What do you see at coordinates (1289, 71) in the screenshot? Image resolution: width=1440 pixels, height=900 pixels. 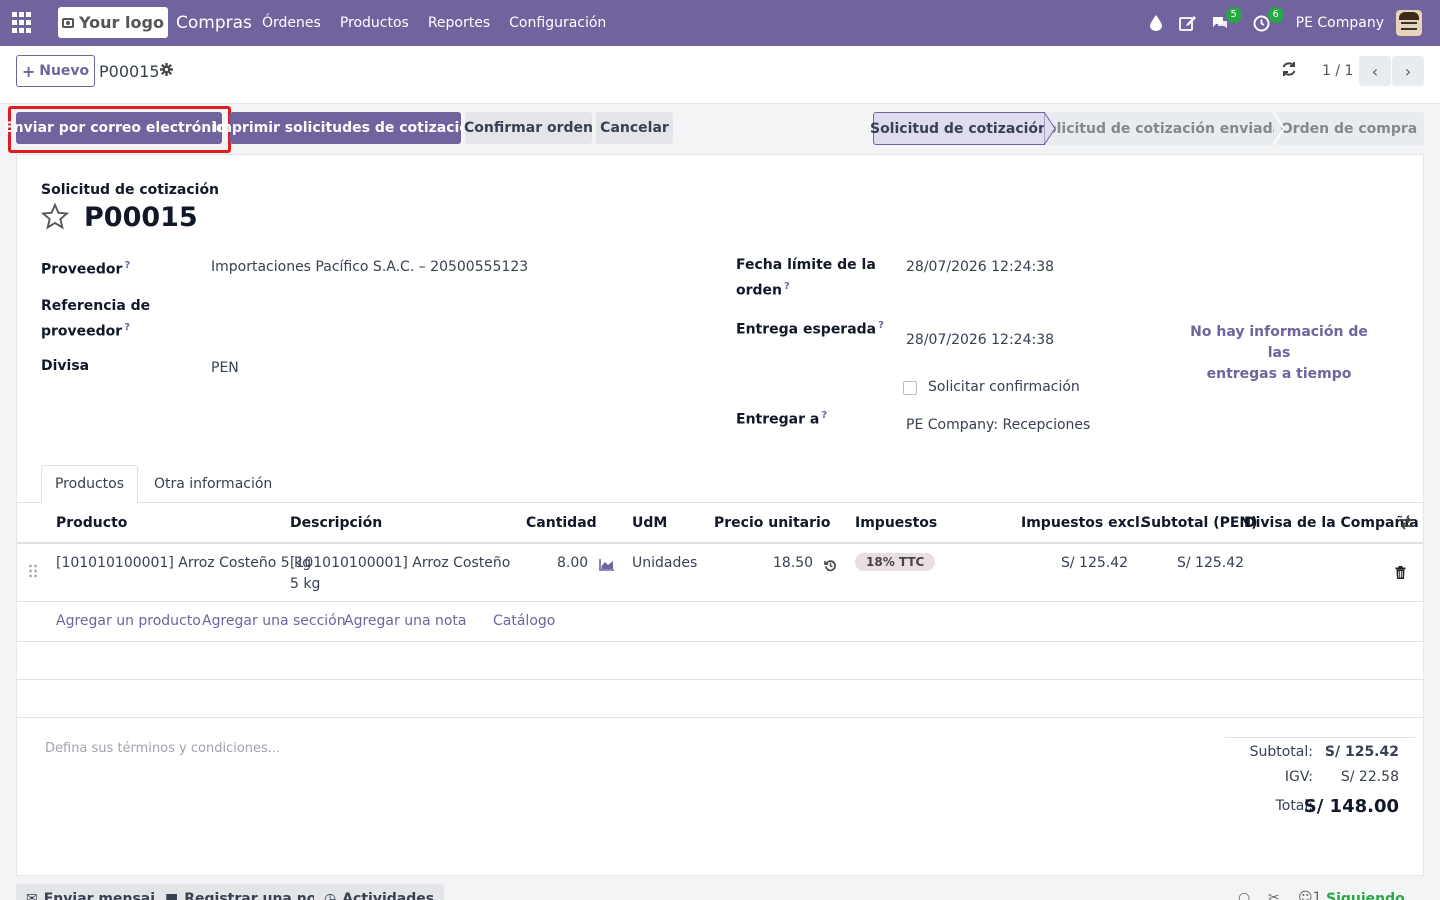 I see `refresh-icon` at bounding box center [1289, 71].